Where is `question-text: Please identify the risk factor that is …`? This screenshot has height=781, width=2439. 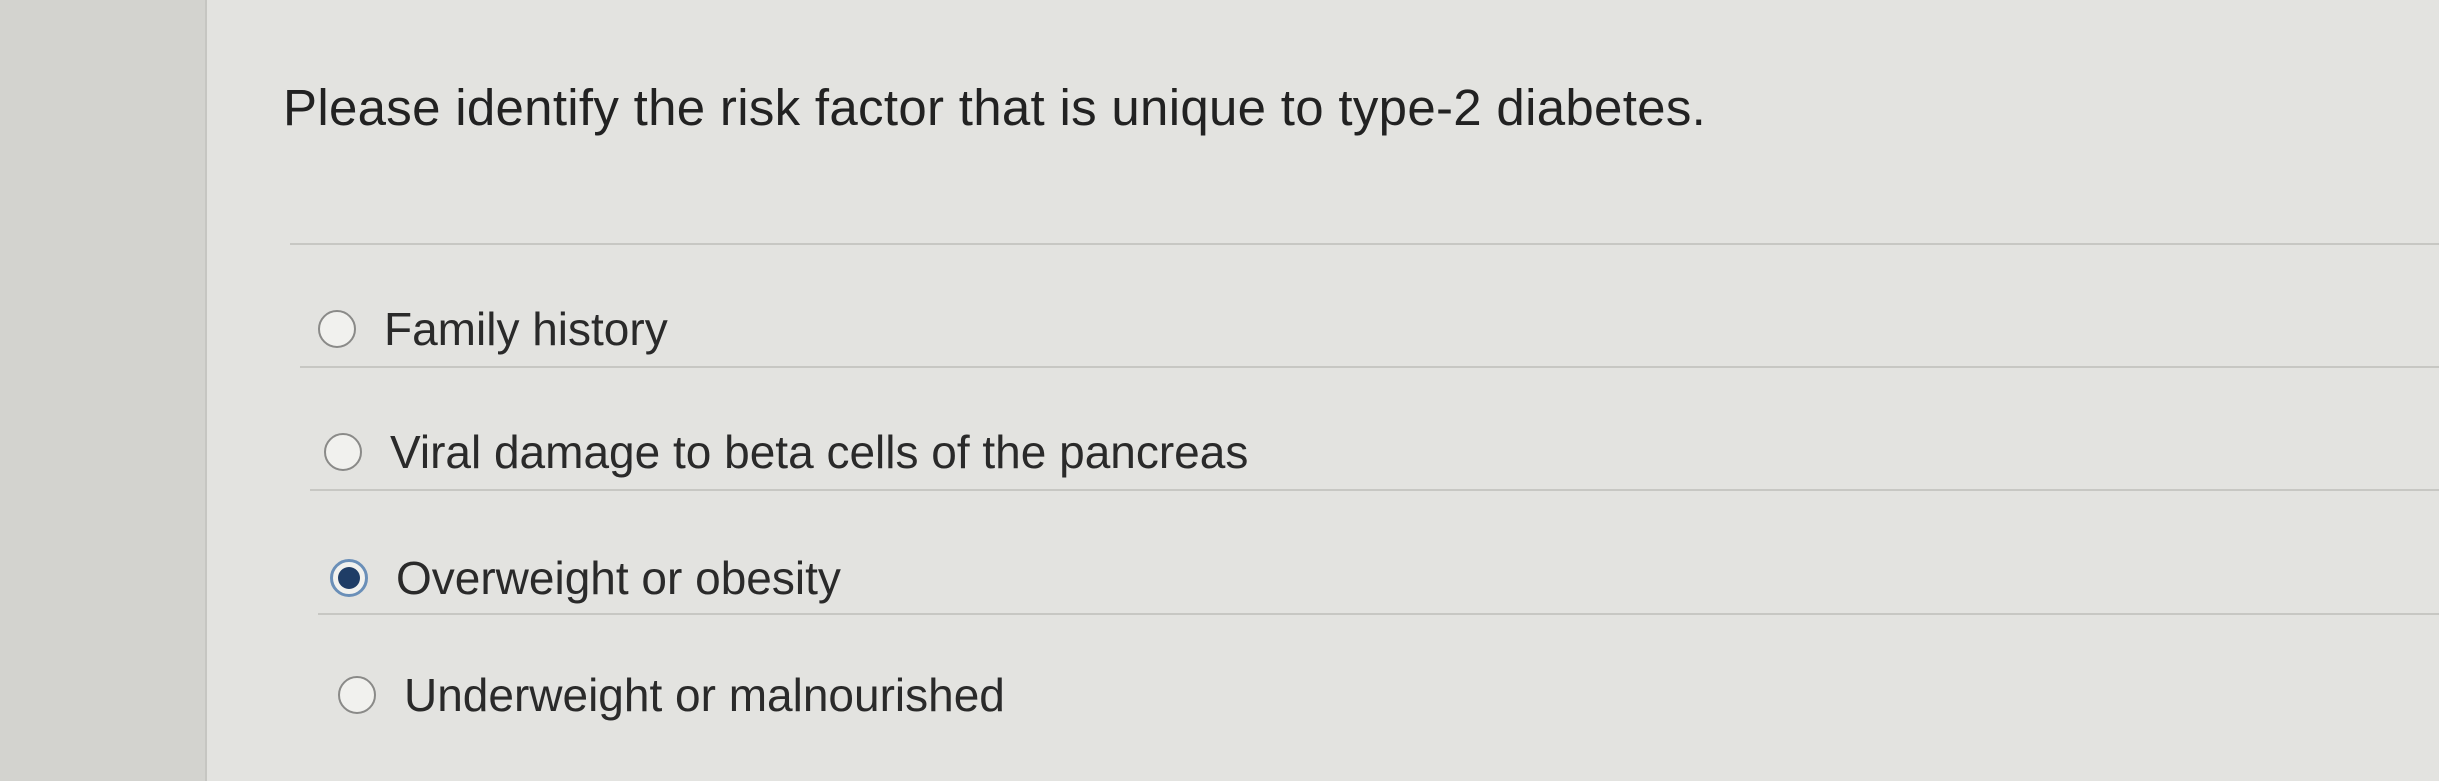 question-text: Please identify the risk factor that is … is located at coordinates (995, 107).